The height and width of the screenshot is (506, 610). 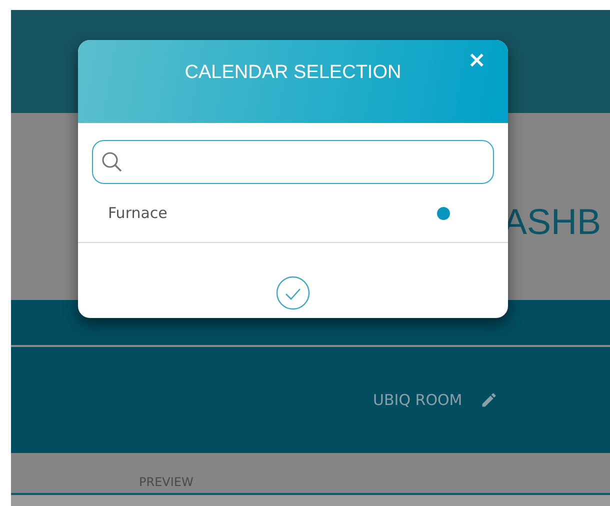 I want to click on calendar-item: Furnace, so click(x=138, y=213).